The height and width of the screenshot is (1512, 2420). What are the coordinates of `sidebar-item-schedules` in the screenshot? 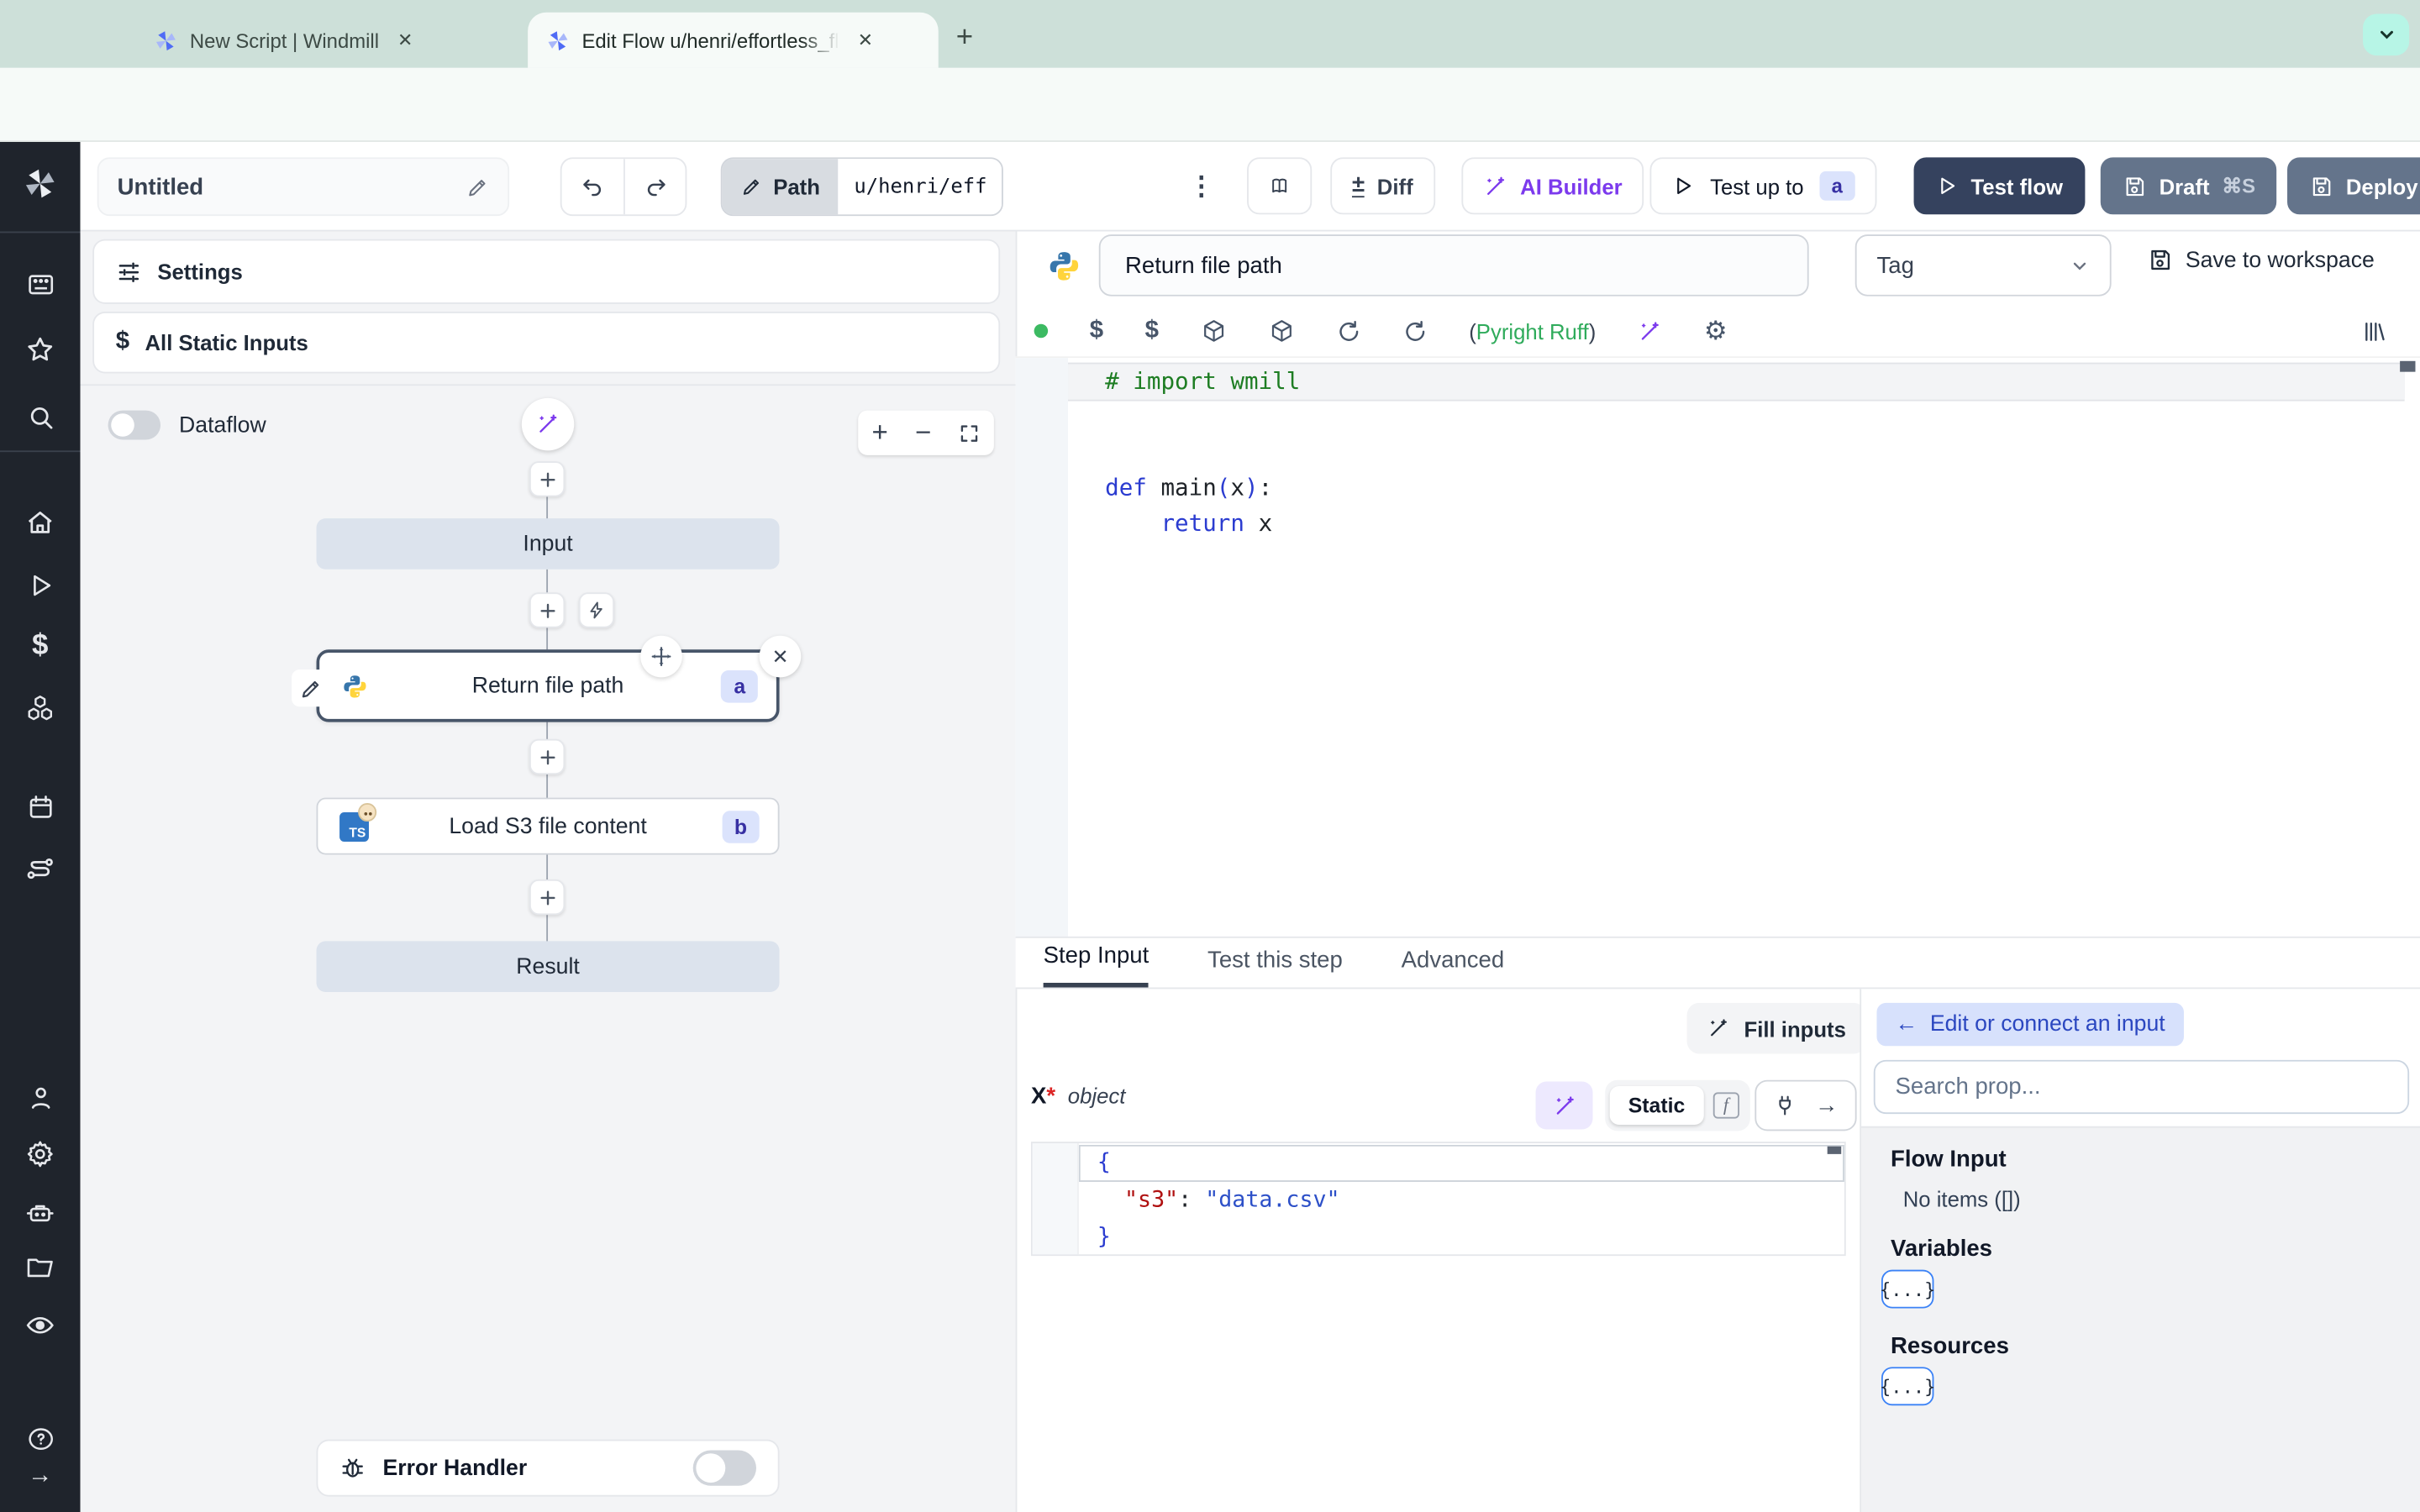 It's located at (40, 807).